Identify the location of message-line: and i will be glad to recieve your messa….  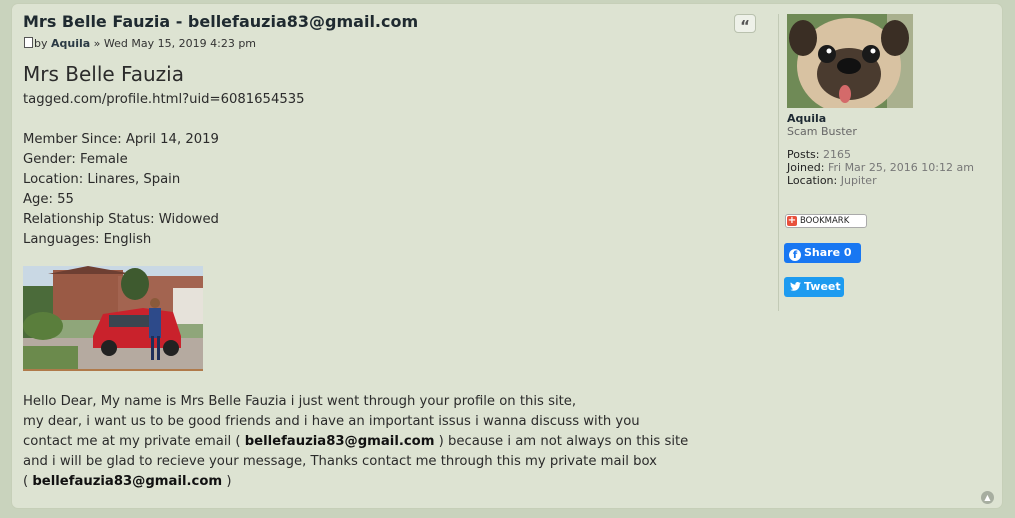
(340, 461).